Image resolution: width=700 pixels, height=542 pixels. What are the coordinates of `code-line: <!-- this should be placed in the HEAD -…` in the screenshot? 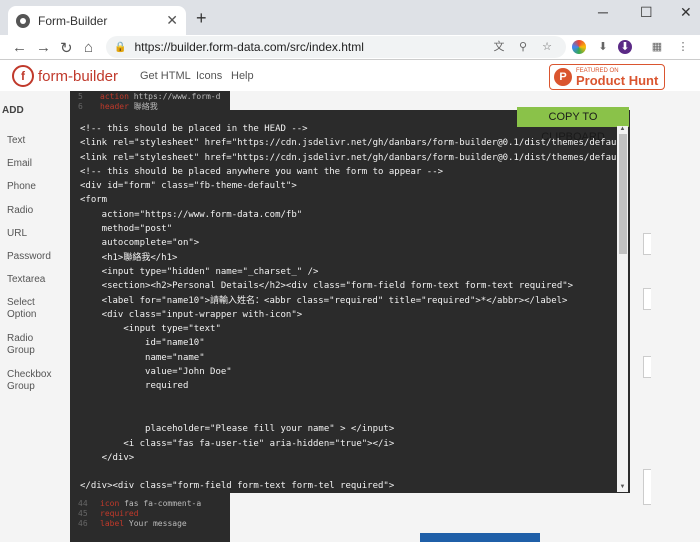 It's located at (194, 129).